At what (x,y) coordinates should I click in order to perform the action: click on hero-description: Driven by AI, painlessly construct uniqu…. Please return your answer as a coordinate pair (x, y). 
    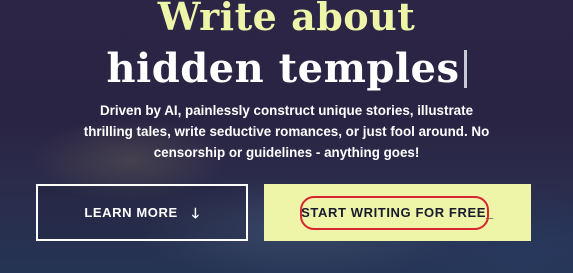
    Looking at the image, I should click on (286, 131).